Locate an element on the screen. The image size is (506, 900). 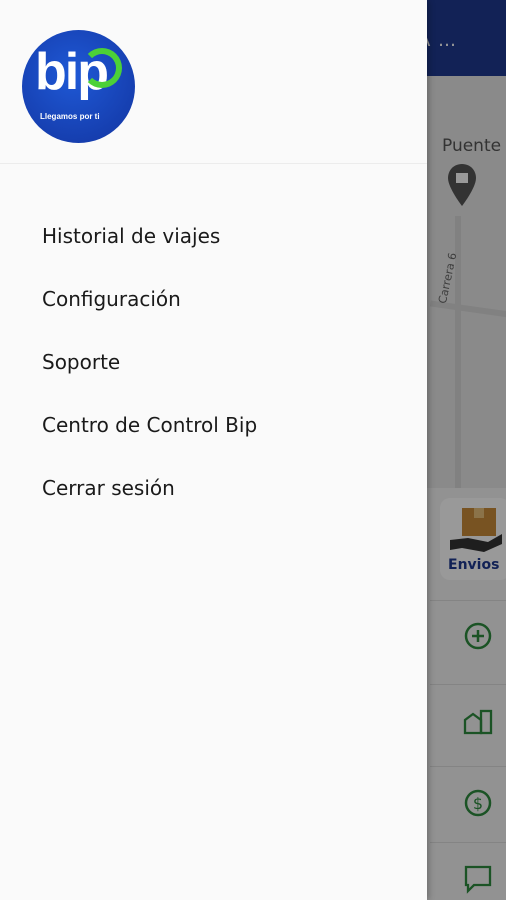
menu-item-trip-history: Historial de viajes is located at coordinates (213, 236).